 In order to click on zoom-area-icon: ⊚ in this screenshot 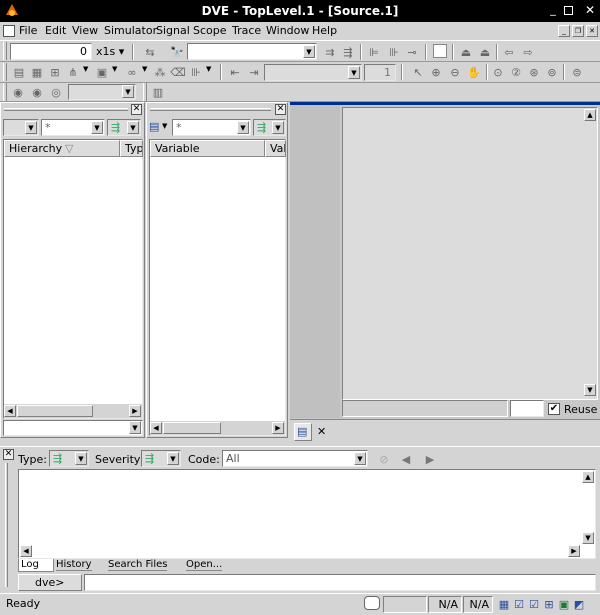, I will do `click(552, 72)`.